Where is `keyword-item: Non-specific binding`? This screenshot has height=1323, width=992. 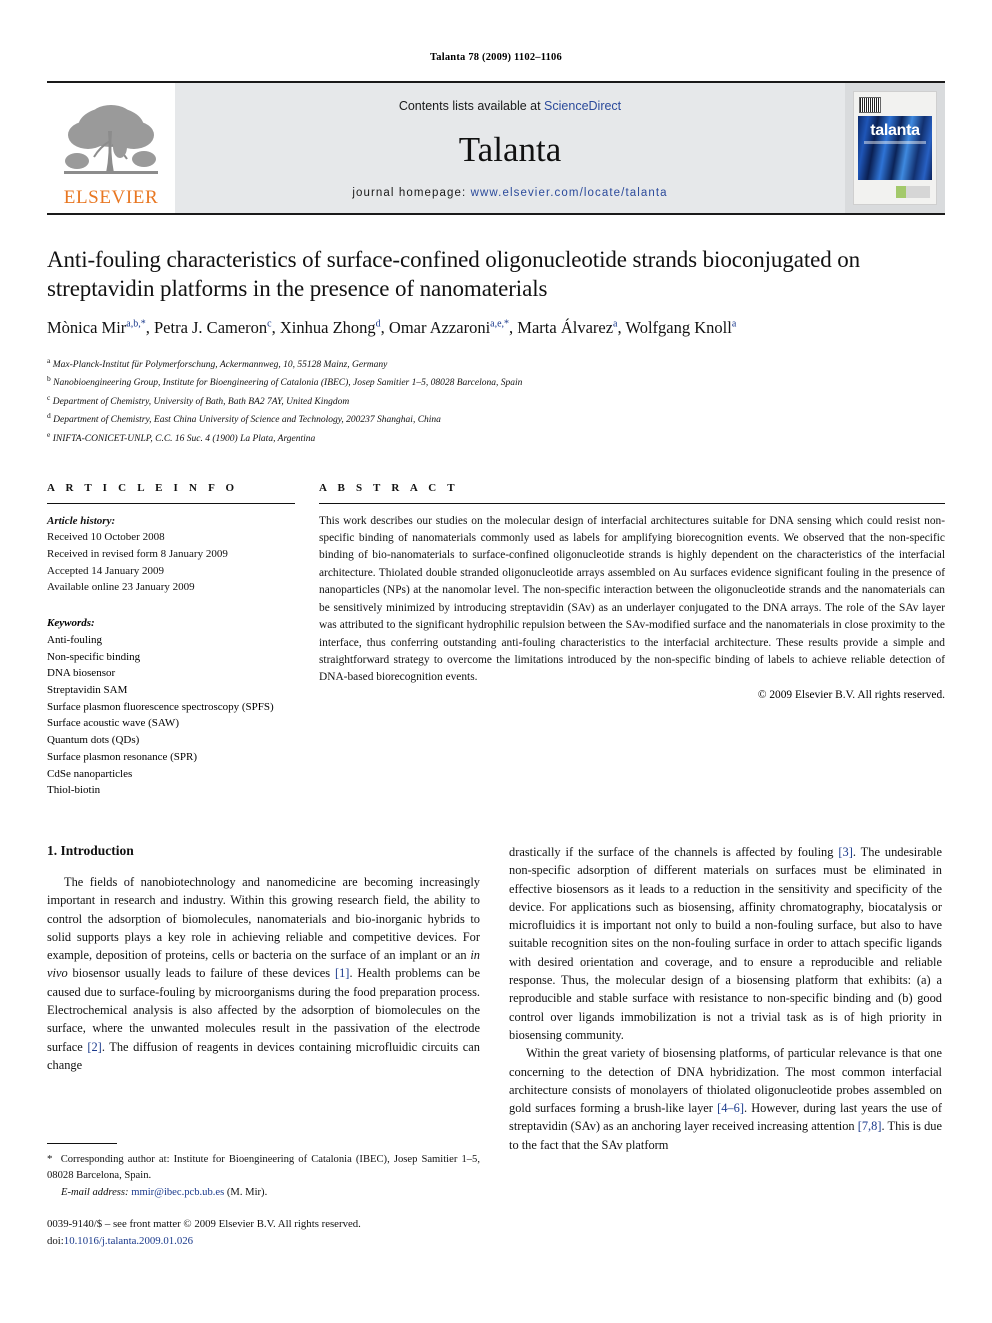
keyword-item: Non-specific binding is located at coordinates (94, 656).